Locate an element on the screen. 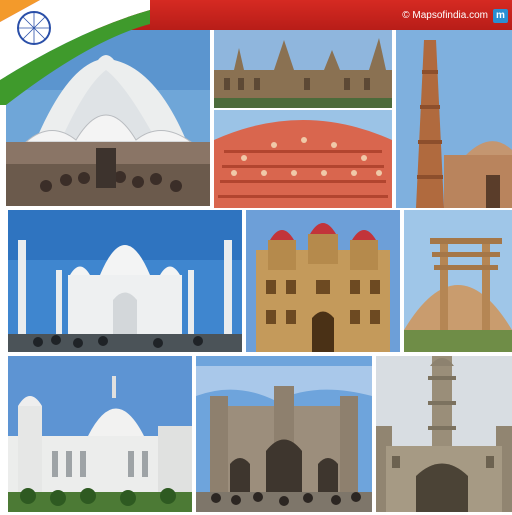  victoria-memorial-photo is located at coordinates (100, 434).